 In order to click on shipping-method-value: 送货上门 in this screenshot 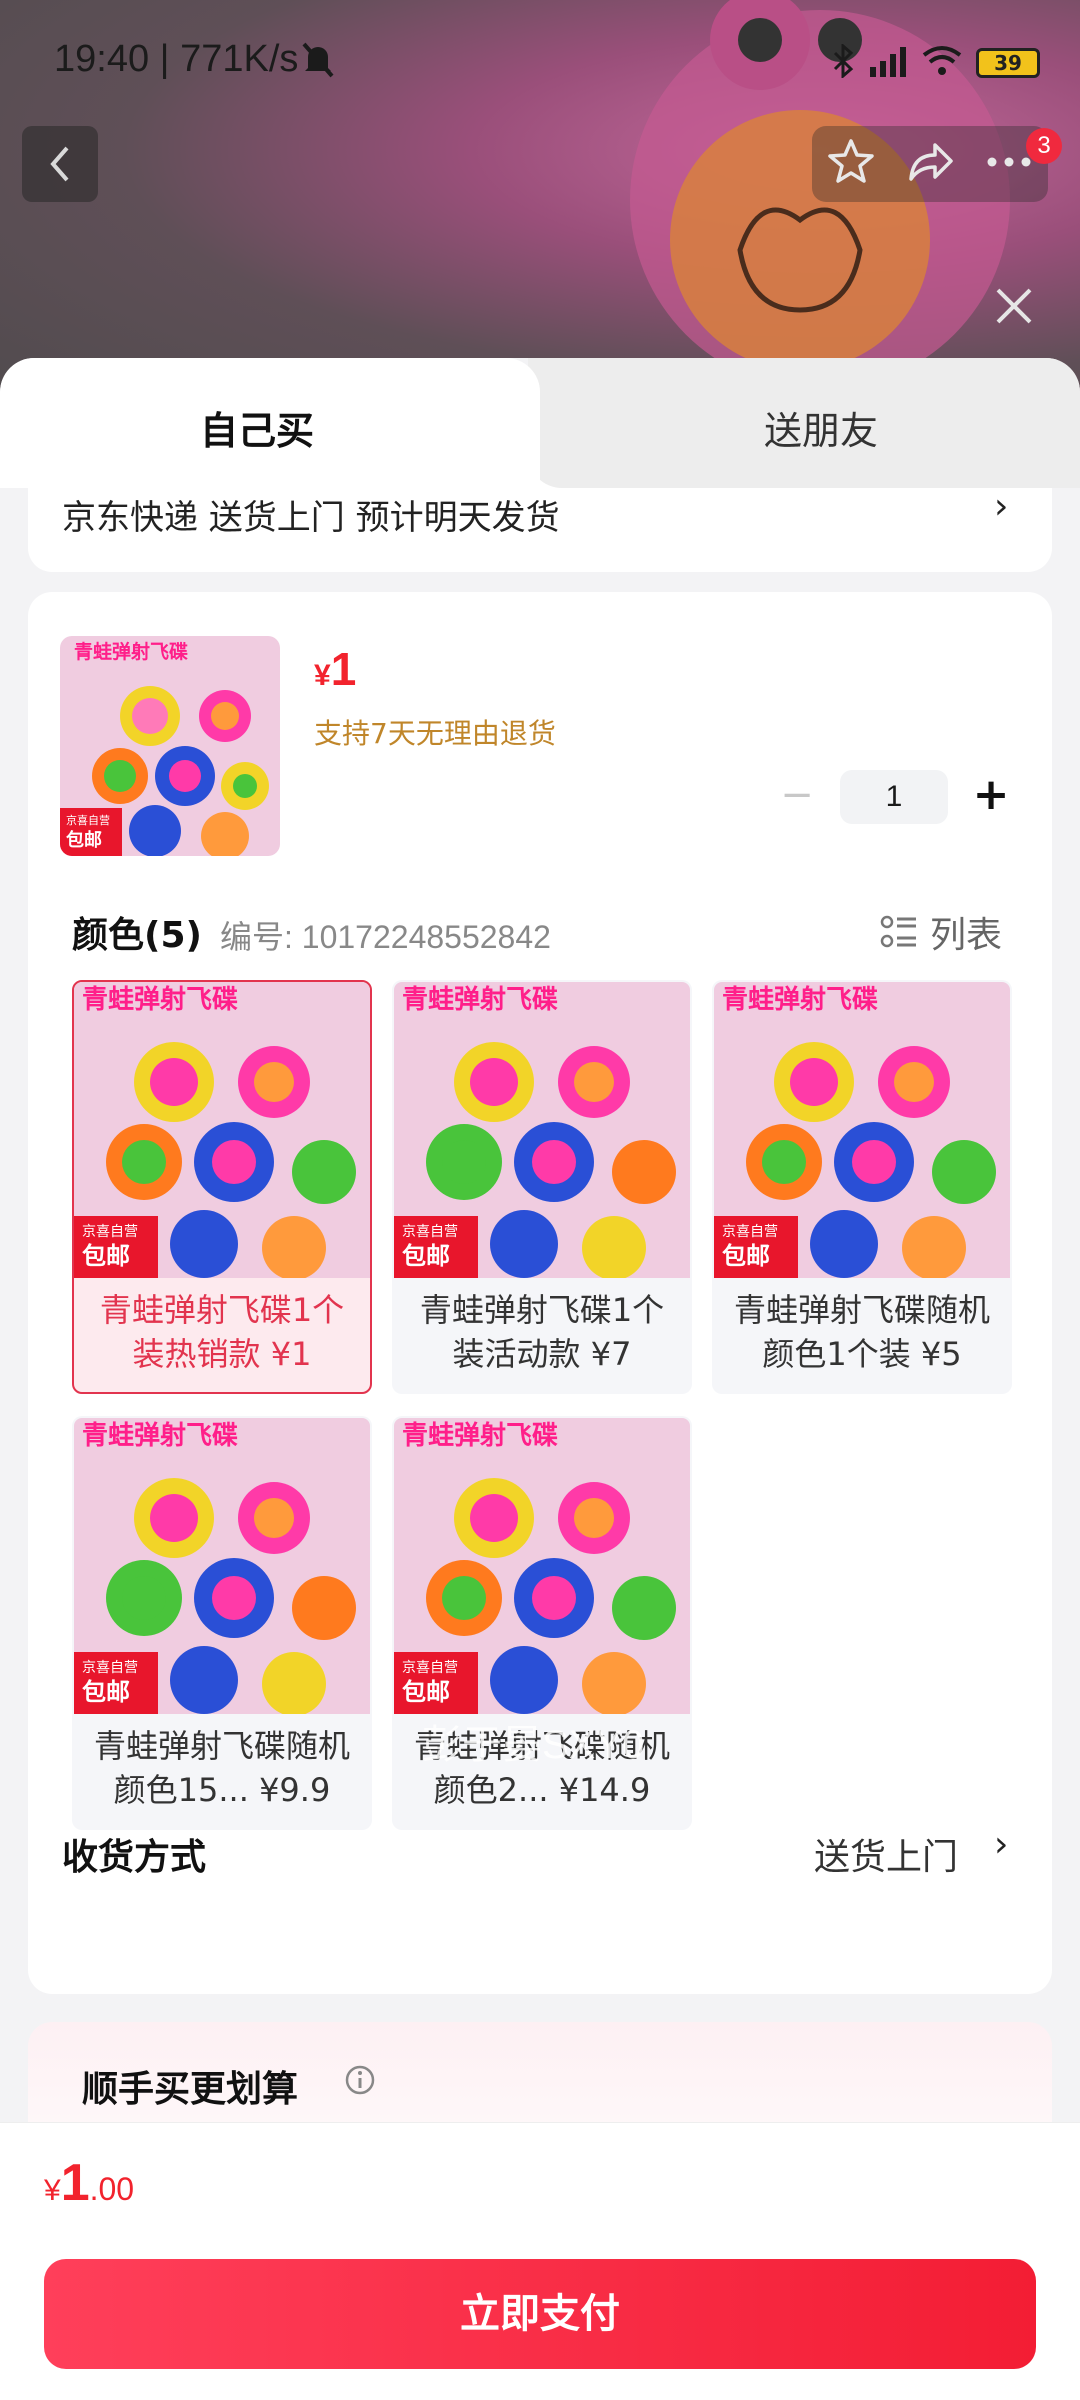, I will do `click(886, 1857)`.